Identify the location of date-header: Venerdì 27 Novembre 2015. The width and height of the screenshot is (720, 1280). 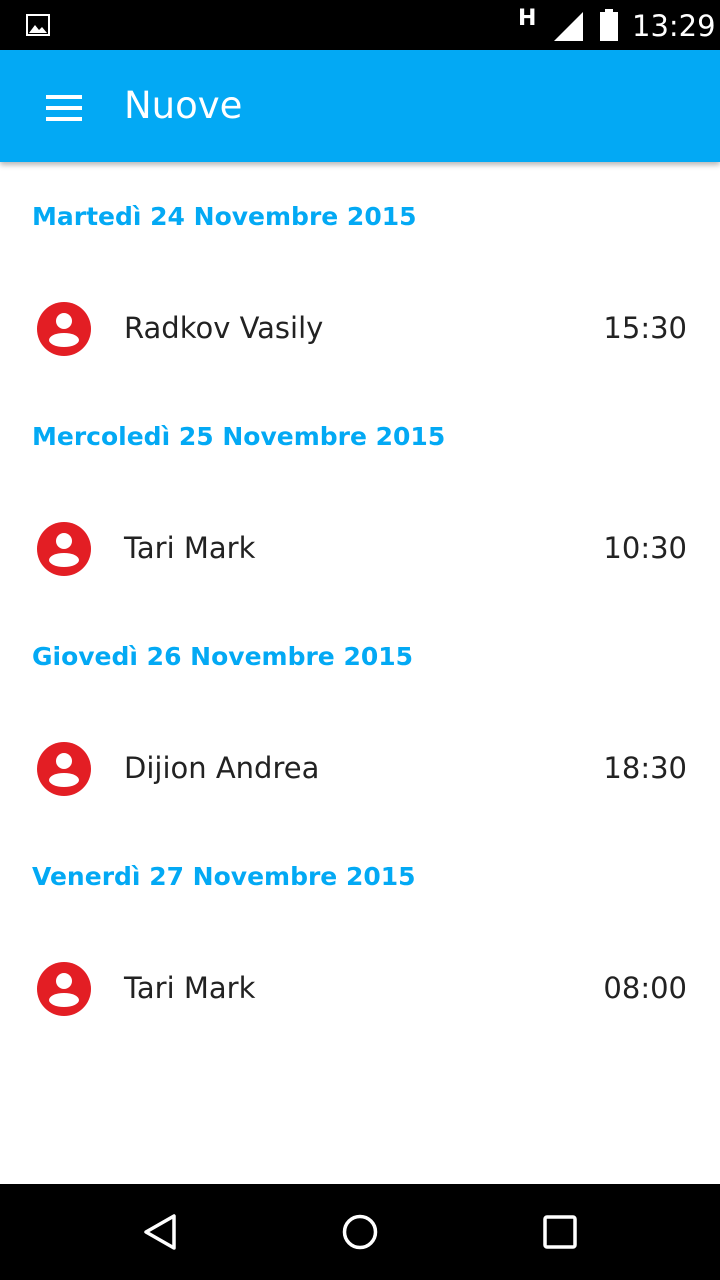
(224, 876).